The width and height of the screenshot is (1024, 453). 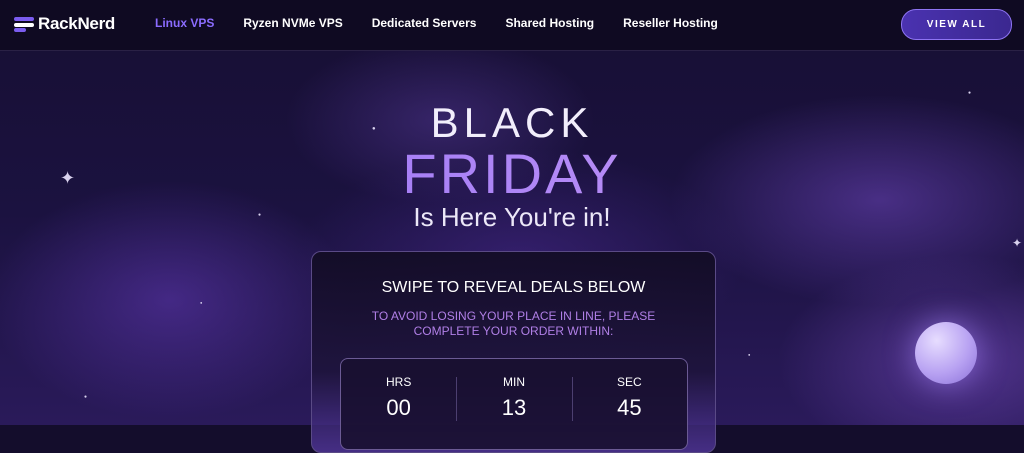 I want to click on timer-minutes: MIN 13, so click(x=513, y=404).